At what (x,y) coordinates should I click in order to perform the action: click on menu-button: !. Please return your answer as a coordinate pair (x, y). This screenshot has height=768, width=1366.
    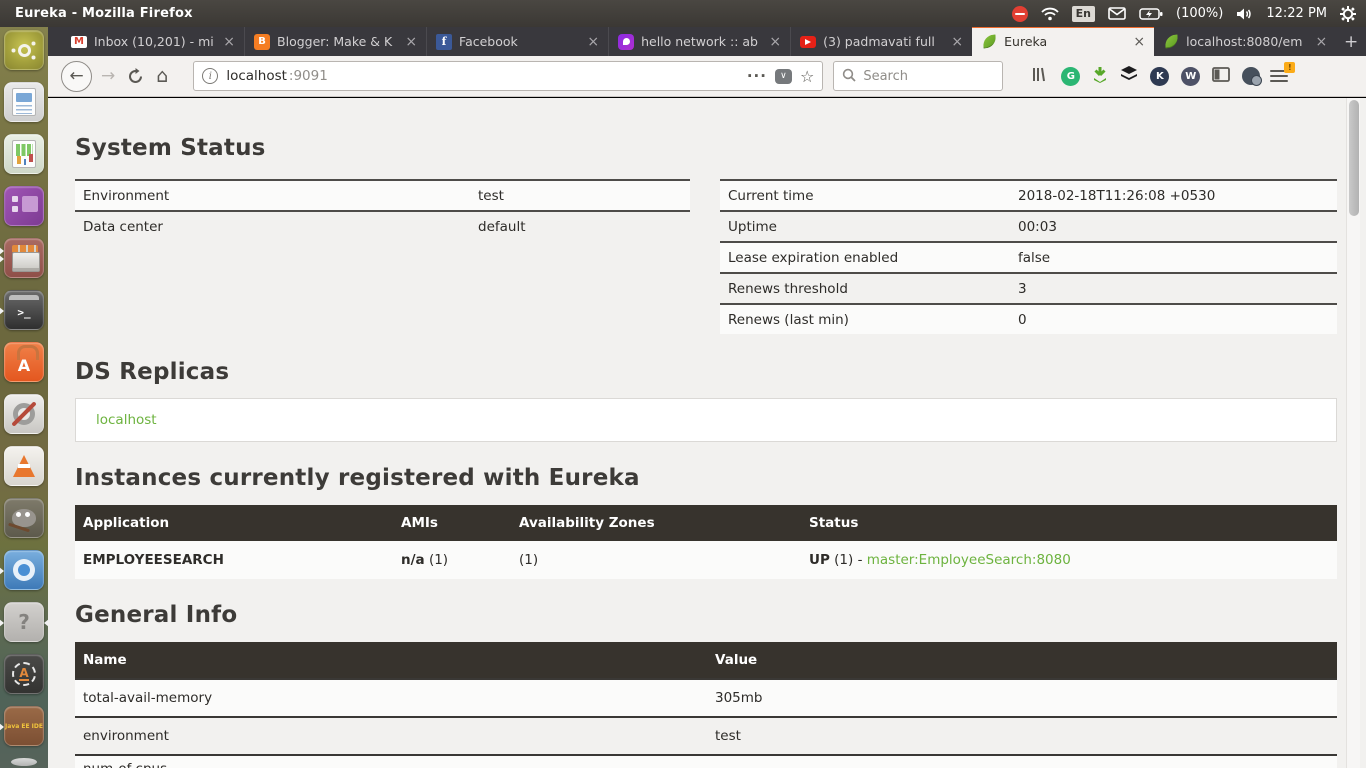
    Looking at the image, I should click on (1283, 72).